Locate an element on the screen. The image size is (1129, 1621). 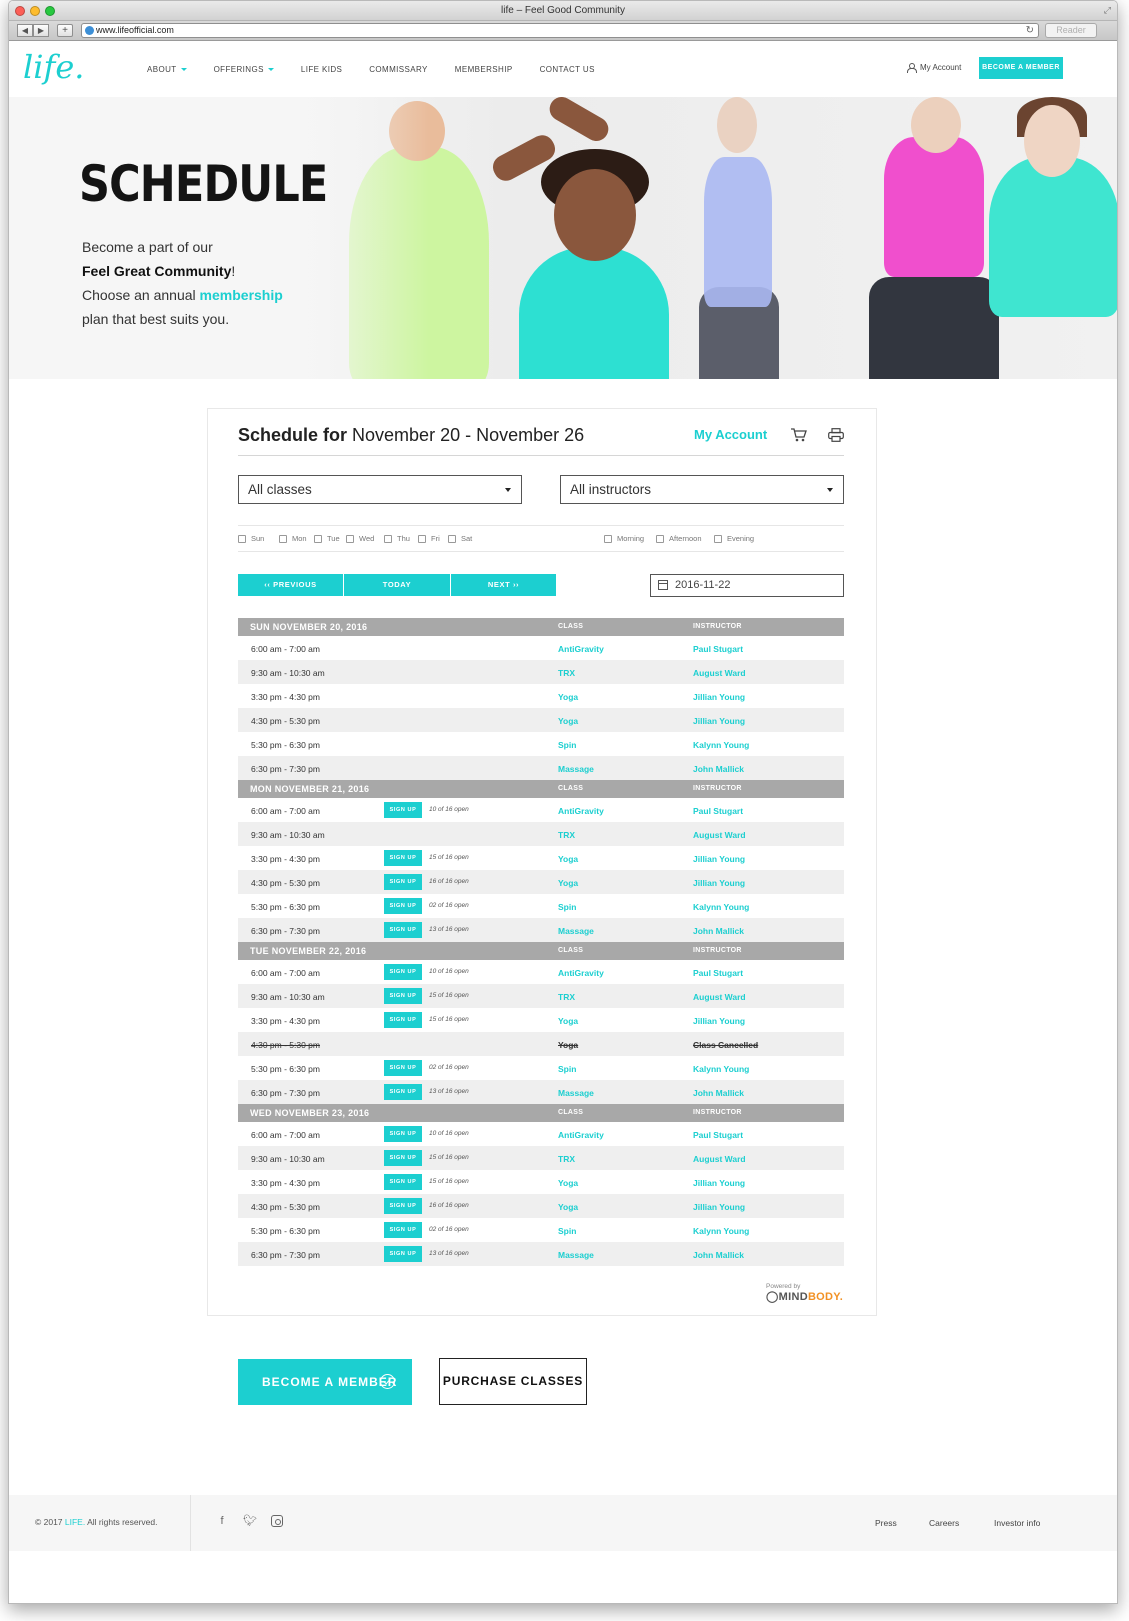
date-picker-input: 2016-11-22 is located at coordinates (747, 585).